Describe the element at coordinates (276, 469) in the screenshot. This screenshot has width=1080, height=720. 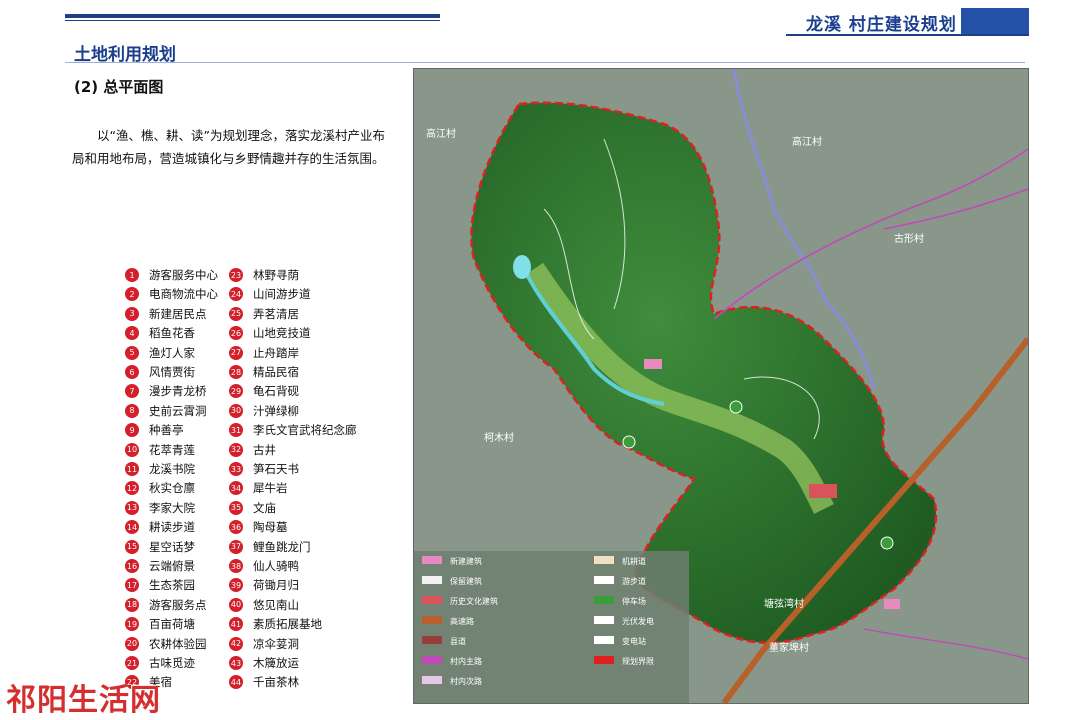
I see `legend-label: 笋石天书` at that location.